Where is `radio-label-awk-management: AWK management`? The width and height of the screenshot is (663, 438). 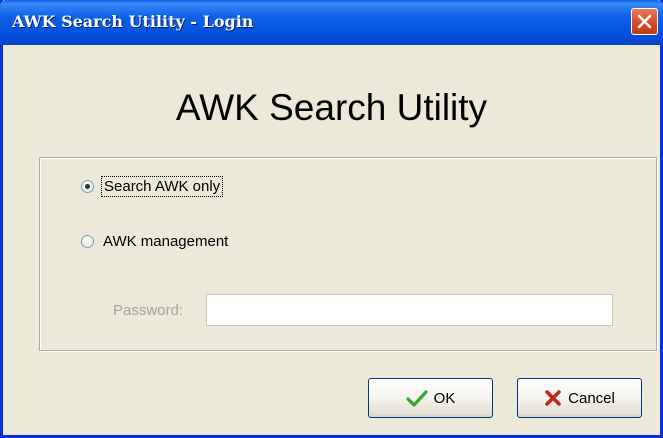
radio-label-awk-management: AWK management is located at coordinates (166, 241).